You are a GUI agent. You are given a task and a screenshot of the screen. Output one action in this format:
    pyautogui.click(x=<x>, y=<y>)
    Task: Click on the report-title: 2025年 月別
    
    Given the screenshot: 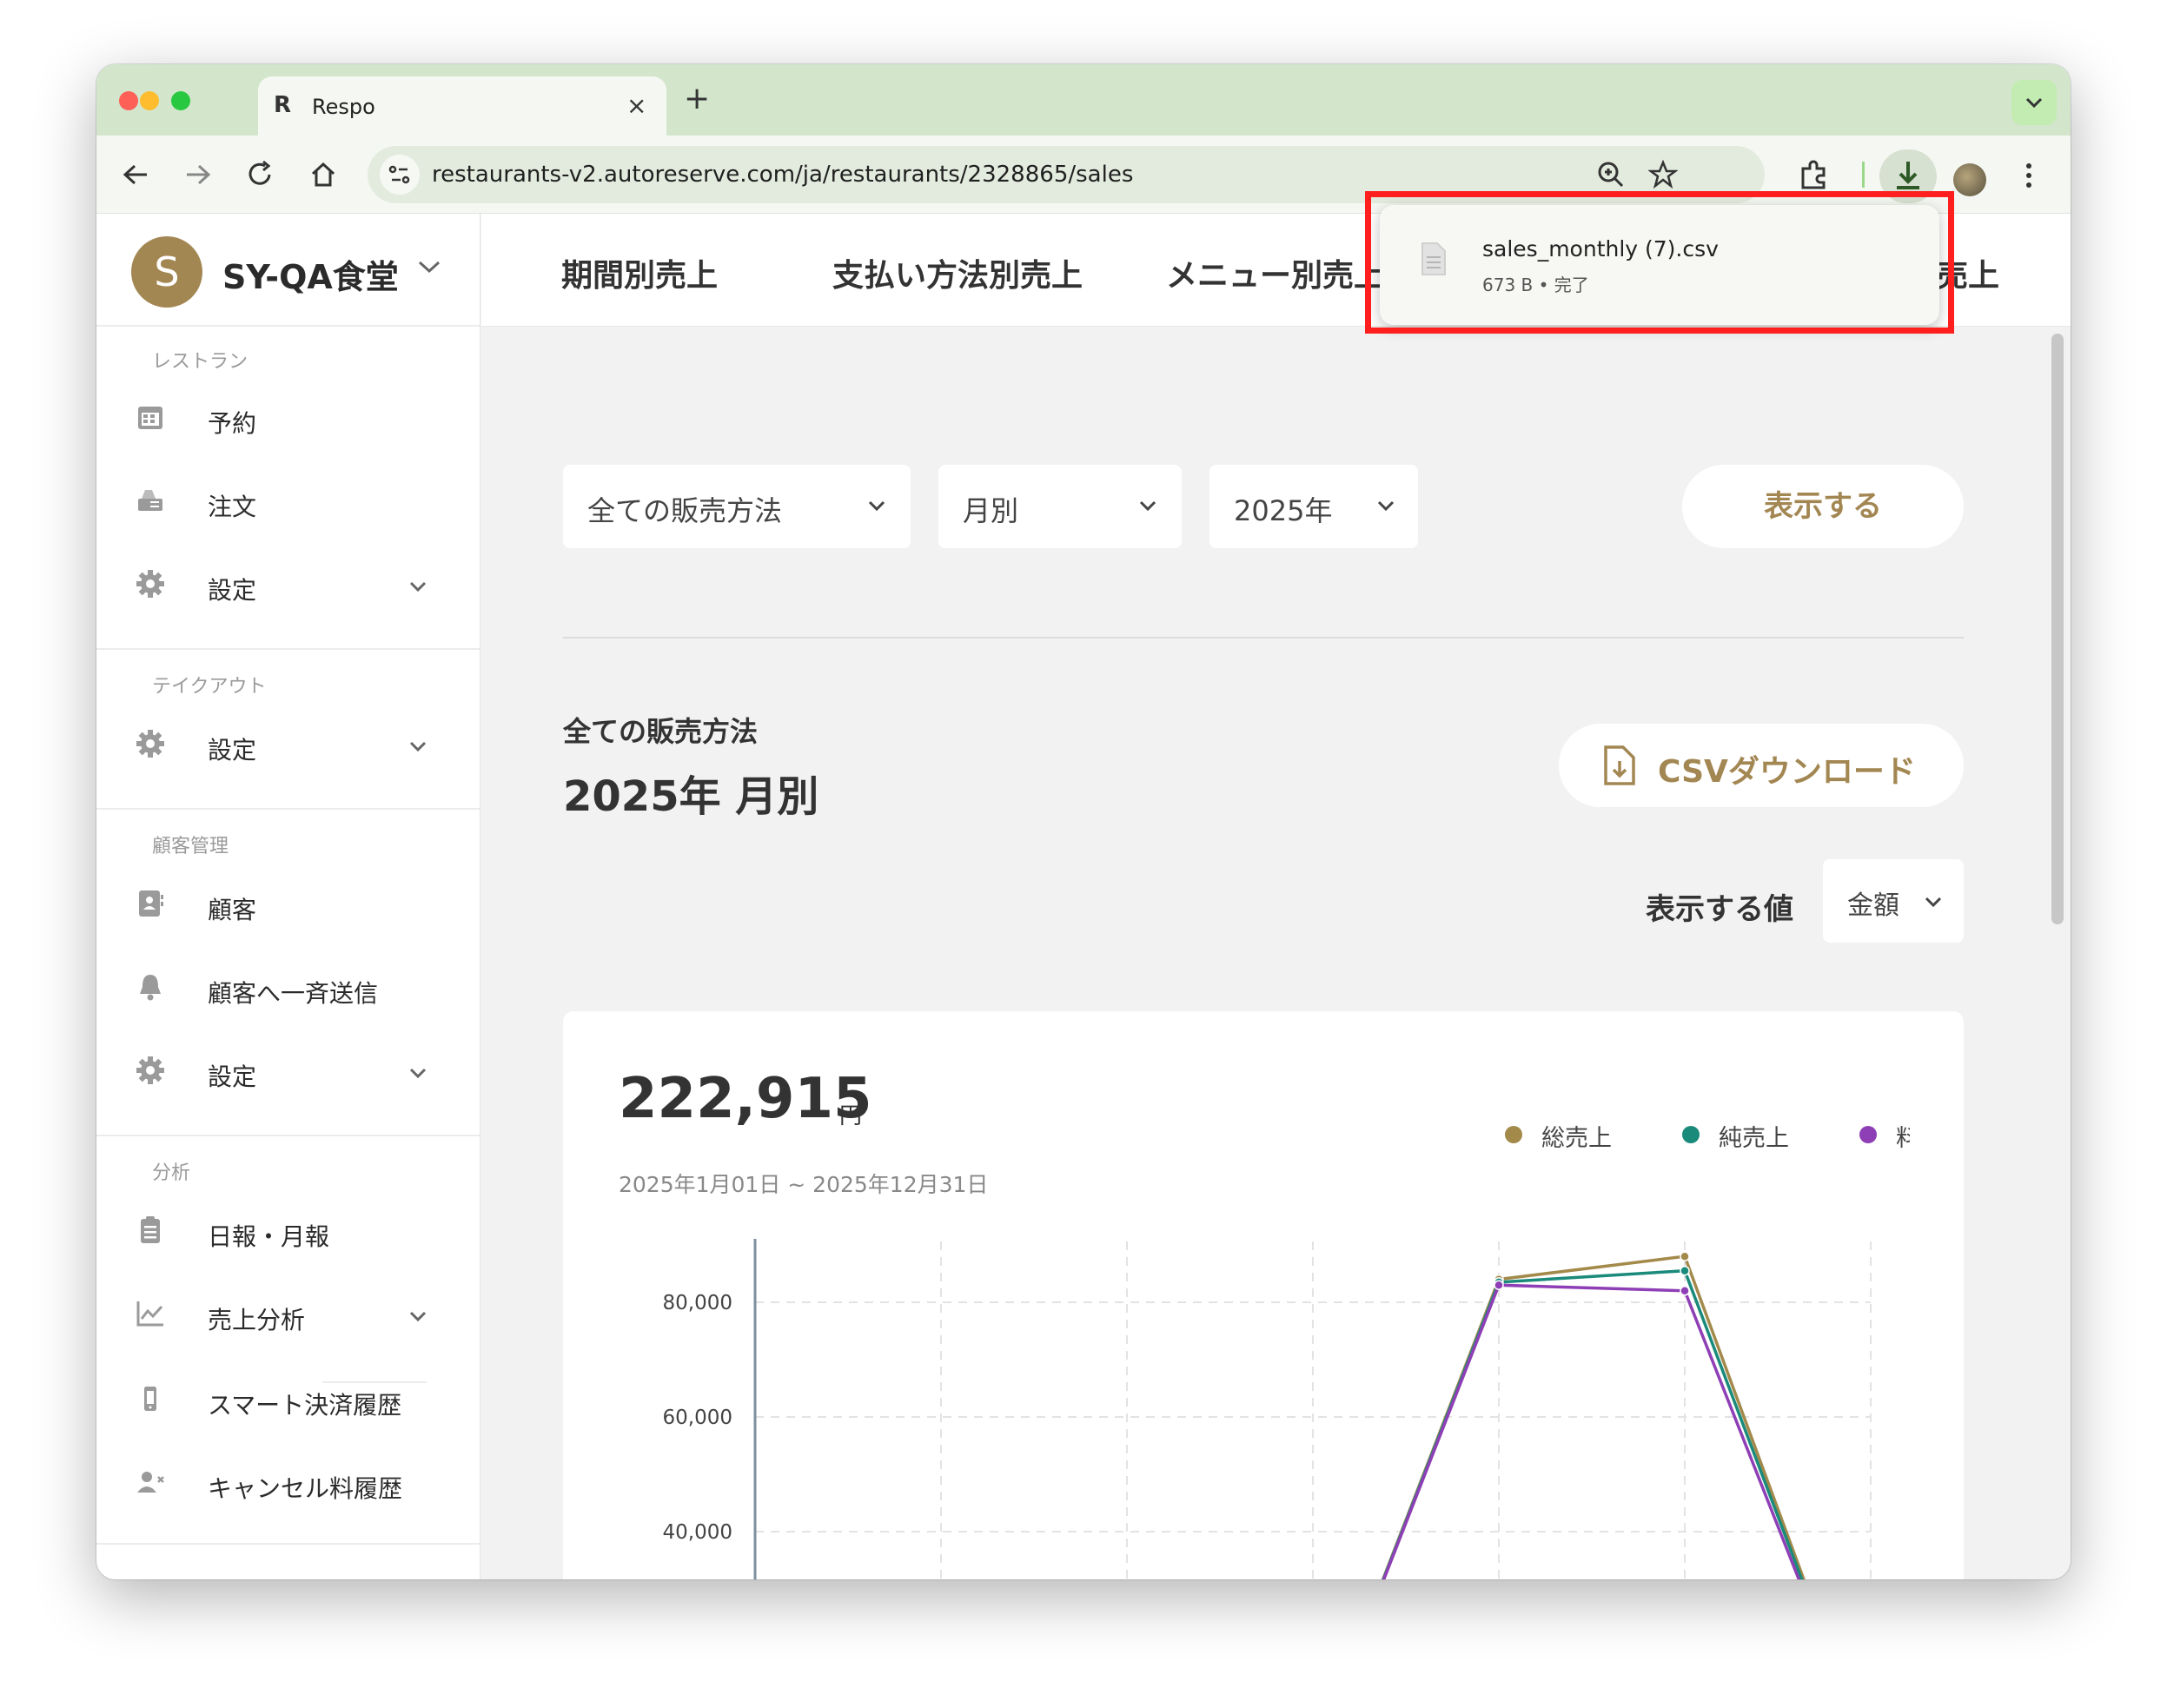 What is the action you would take?
    pyautogui.click(x=691, y=796)
    